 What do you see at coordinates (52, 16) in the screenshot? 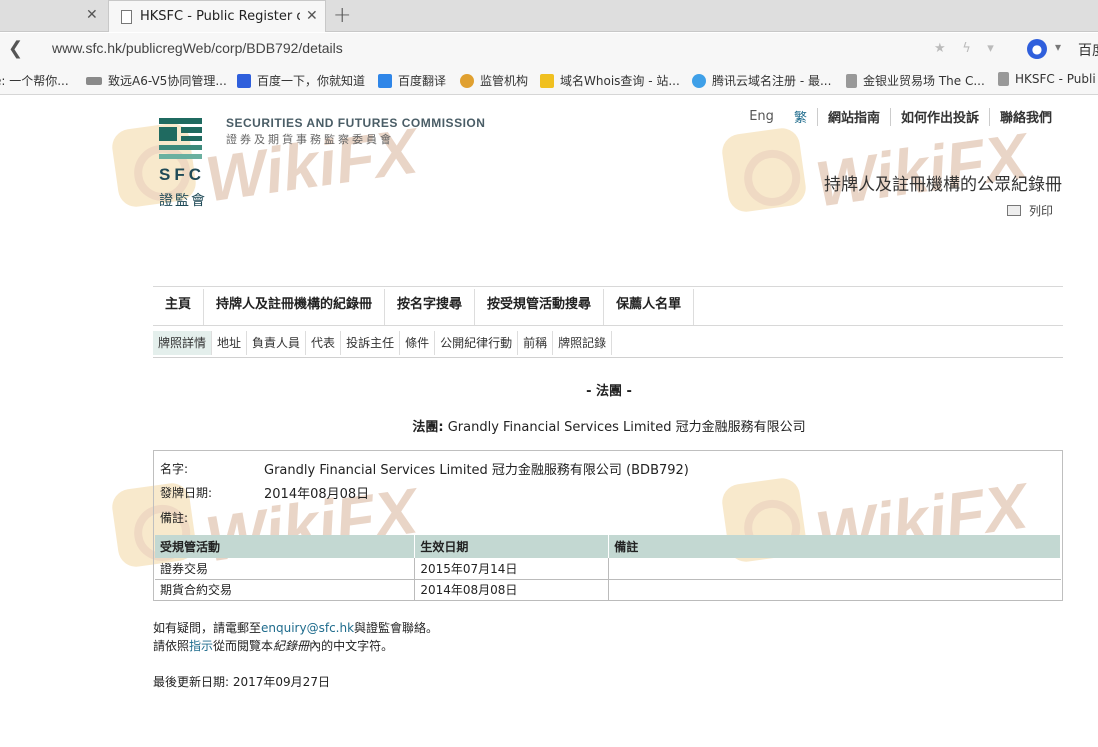
I see `browser-tab-inactive: ✕` at bounding box center [52, 16].